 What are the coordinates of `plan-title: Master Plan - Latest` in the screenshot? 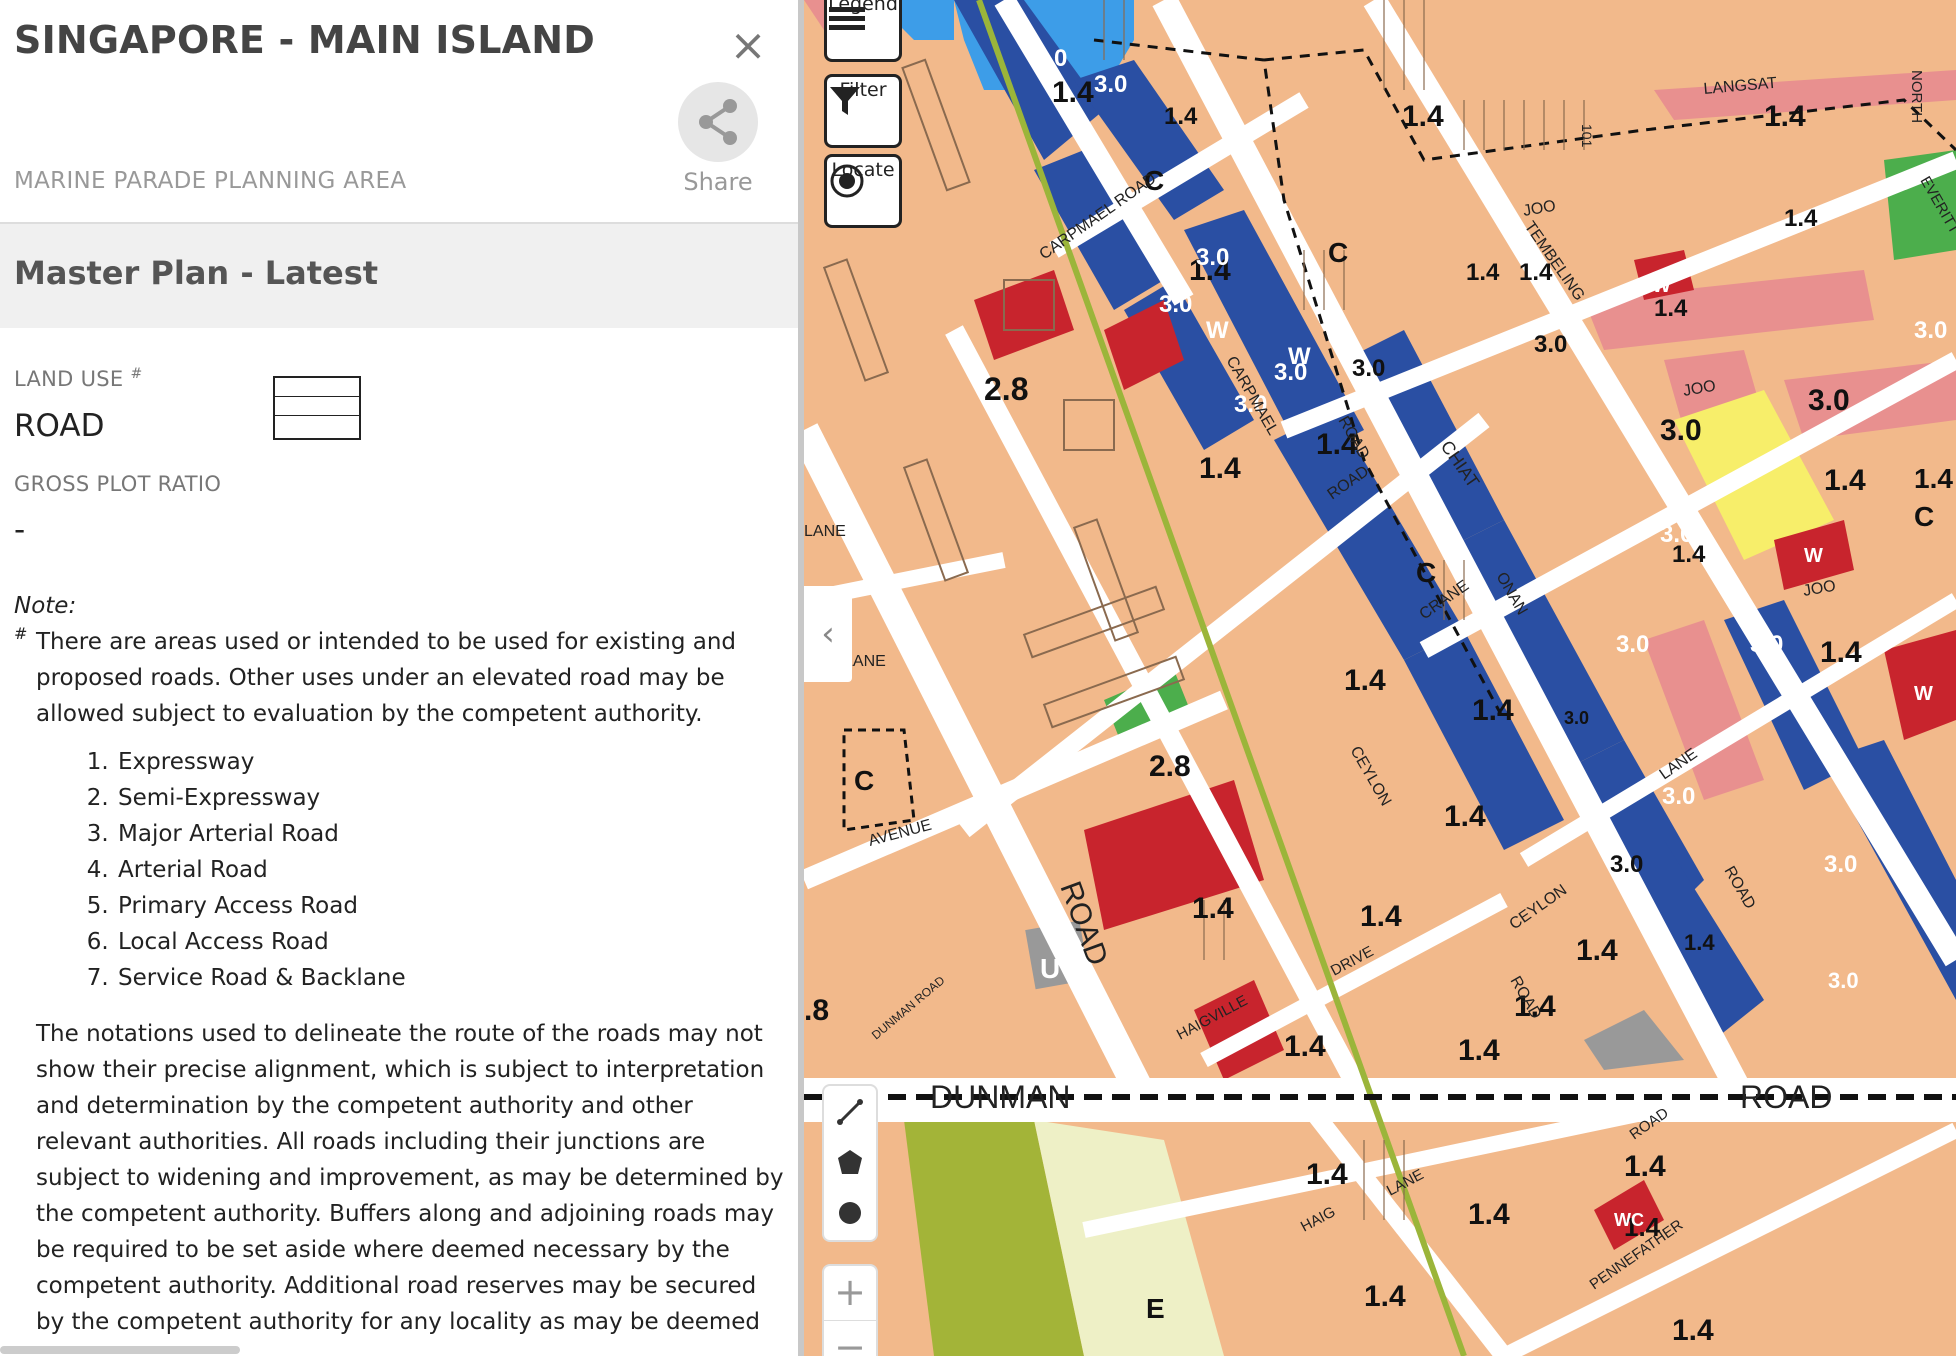 It's located at (196, 273).